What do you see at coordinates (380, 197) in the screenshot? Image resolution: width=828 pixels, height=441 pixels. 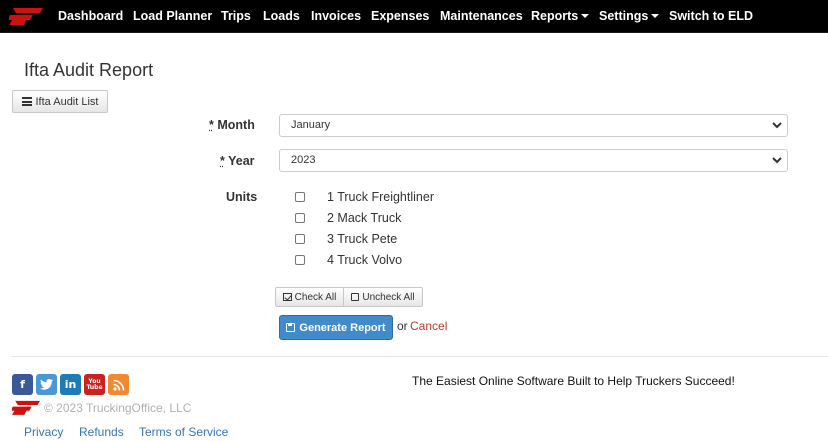 I see `unit-label: 1 Truck Freightliner` at bounding box center [380, 197].